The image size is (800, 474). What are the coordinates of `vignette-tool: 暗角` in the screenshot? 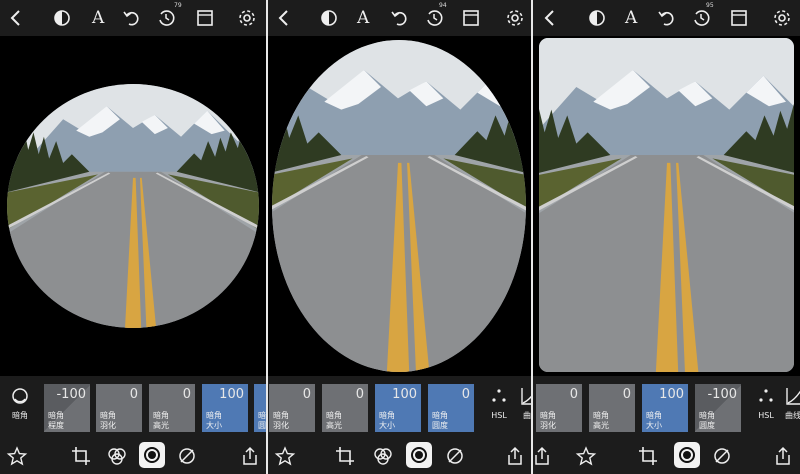 It's located at (20, 403).